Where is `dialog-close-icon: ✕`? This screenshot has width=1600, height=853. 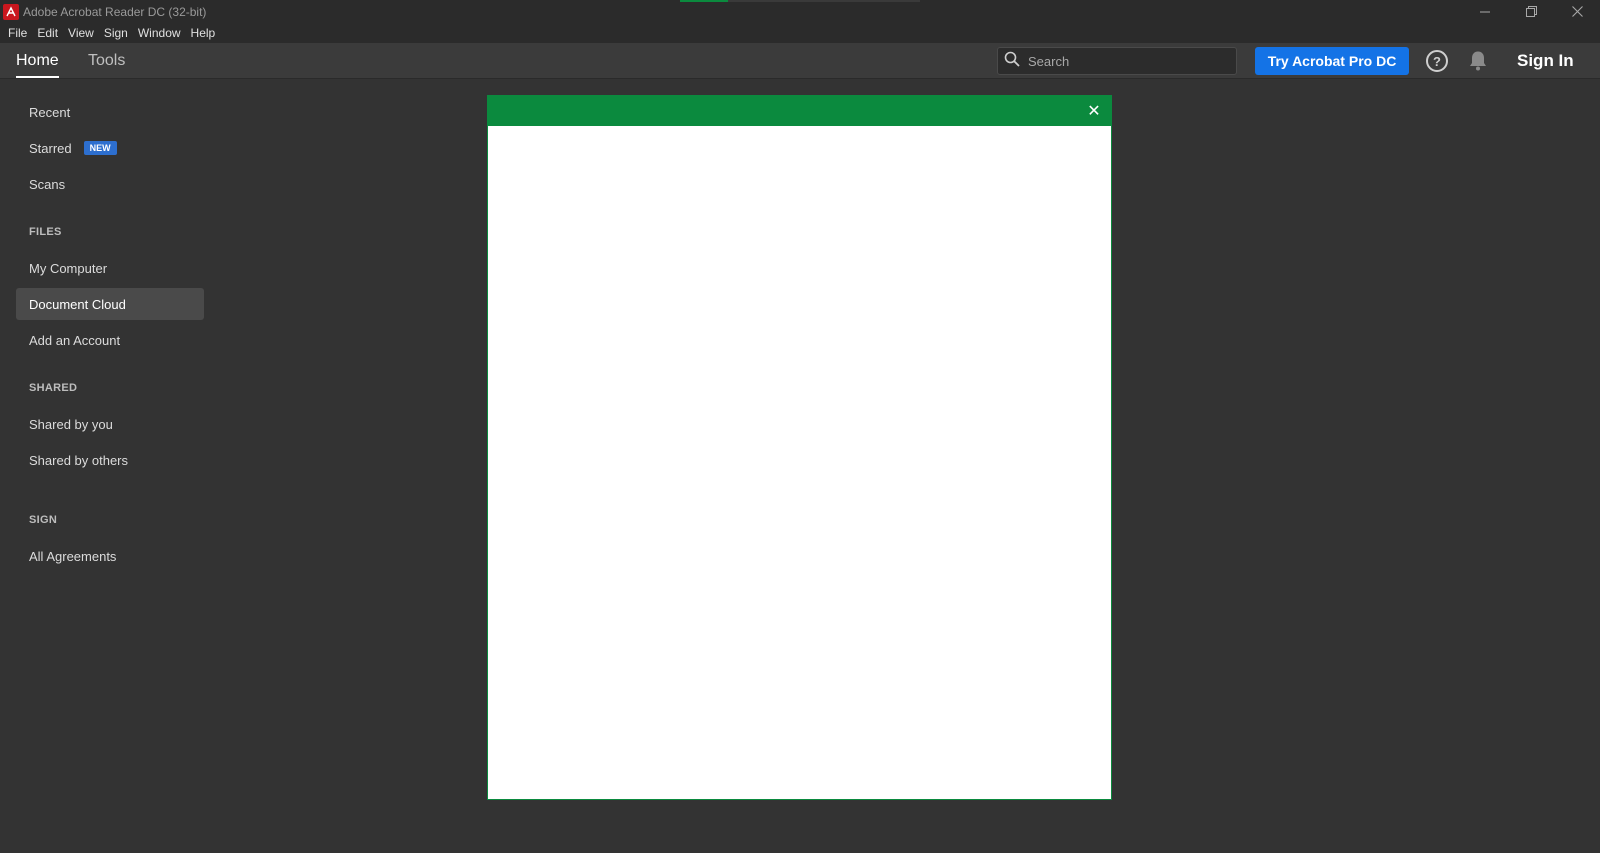
dialog-close-icon: ✕ is located at coordinates (1094, 111).